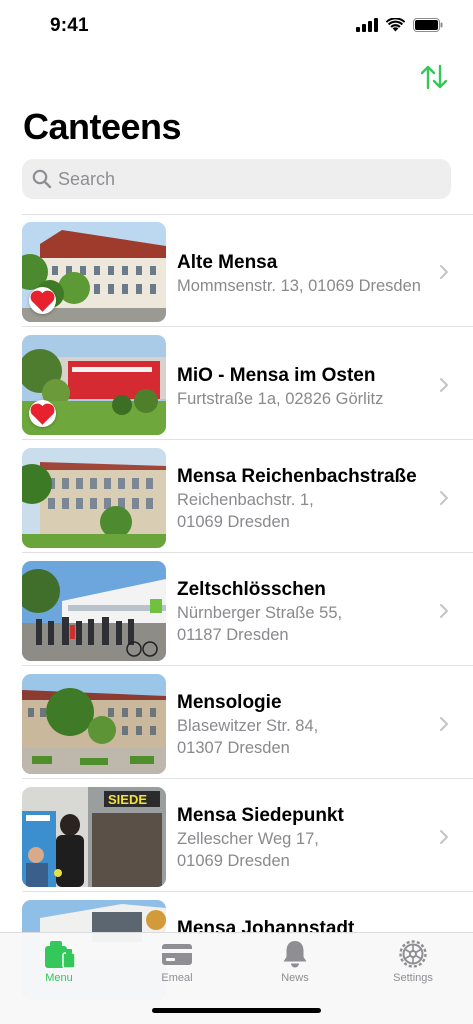  What do you see at coordinates (280, 399) in the screenshot?
I see `canteen-address: Furtstraße 1a, 02826 Görlitz` at bounding box center [280, 399].